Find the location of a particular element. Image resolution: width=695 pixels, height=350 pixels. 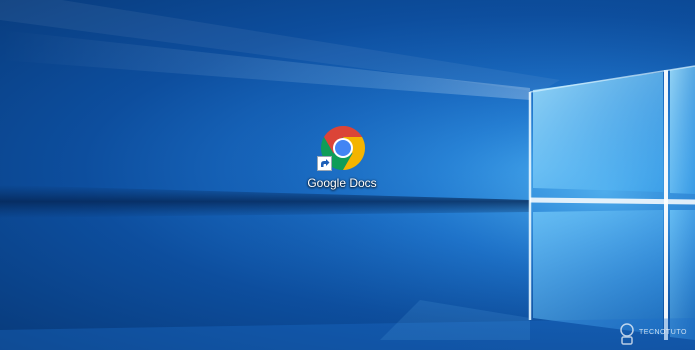

shortcut-label: Google Docs is located at coordinates (342, 183).